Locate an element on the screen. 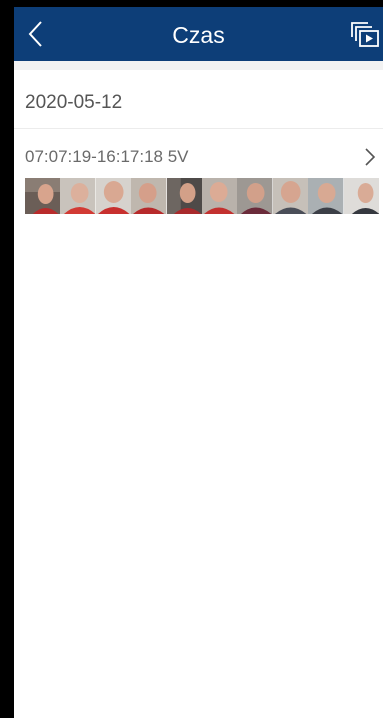 The height and width of the screenshot is (718, 383). date-label: 2020-05-12 is located at coordinates (74, 102).